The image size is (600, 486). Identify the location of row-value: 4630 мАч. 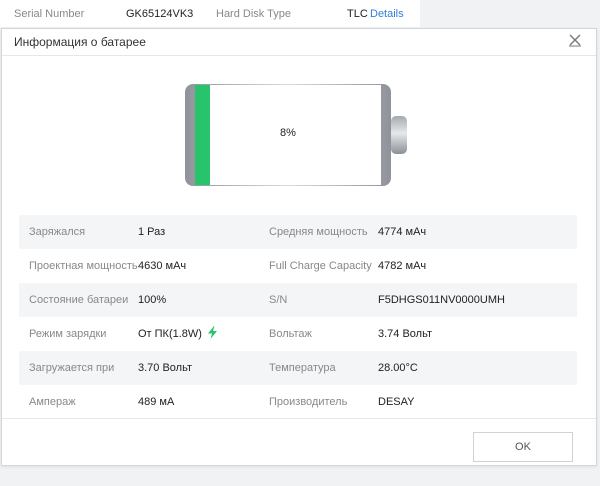
(162, 266).